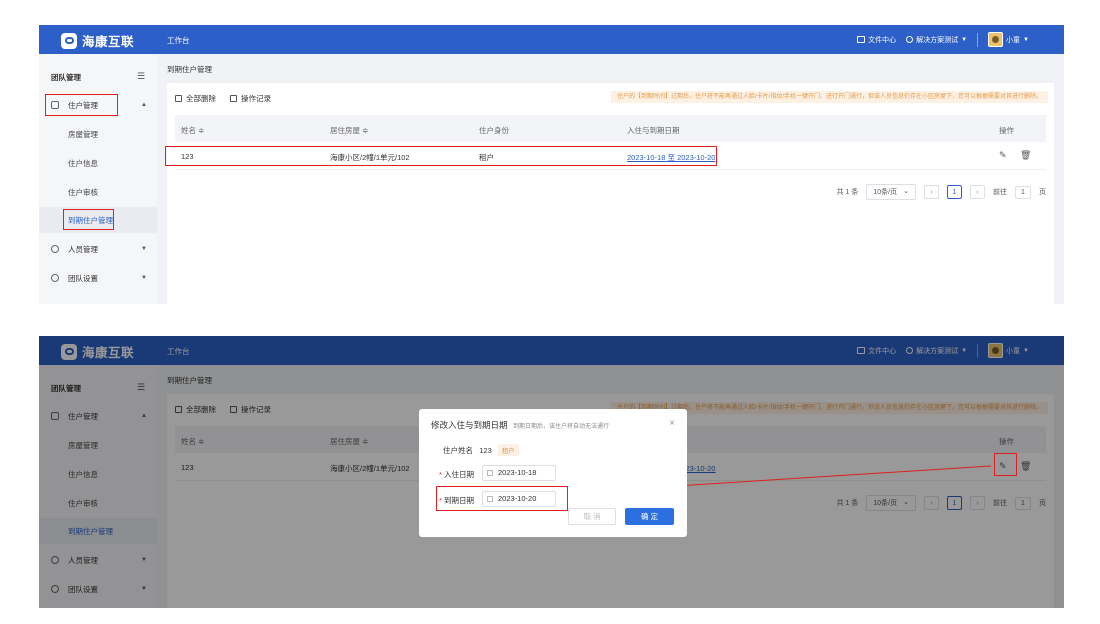 Image resolution: width=1100 pixels, height=624 pixels. I want to click on goto-input: 1, so click(1023, 192).